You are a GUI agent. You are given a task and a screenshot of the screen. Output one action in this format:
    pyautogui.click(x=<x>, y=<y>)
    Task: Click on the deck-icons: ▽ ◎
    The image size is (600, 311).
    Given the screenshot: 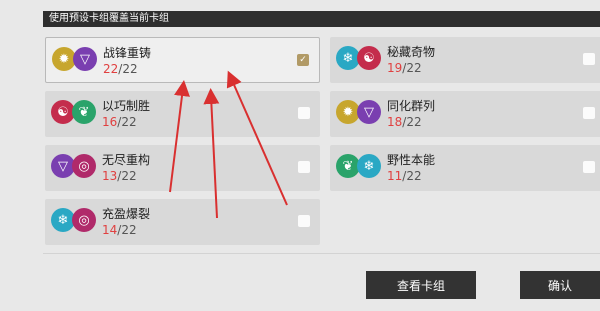 What is the action you would take?
    pyautogui.click(x=73, y=168)
    